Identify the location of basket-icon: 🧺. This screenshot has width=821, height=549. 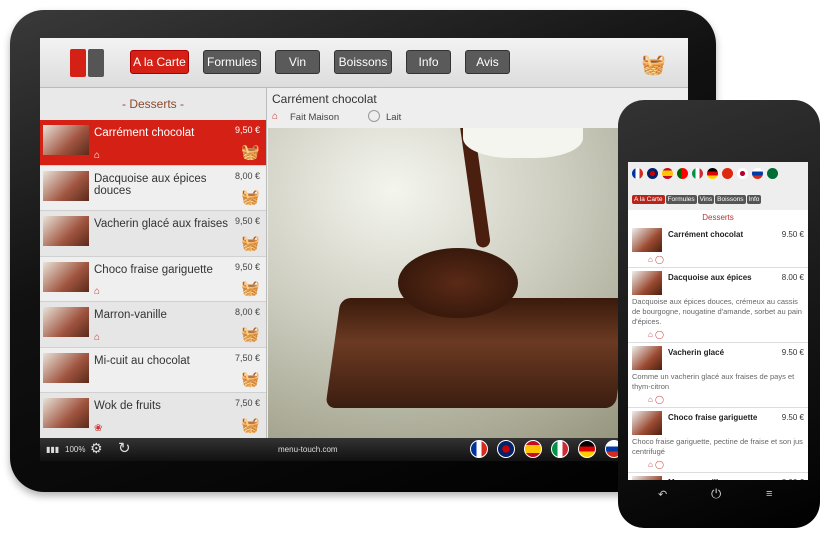
(653, 64).